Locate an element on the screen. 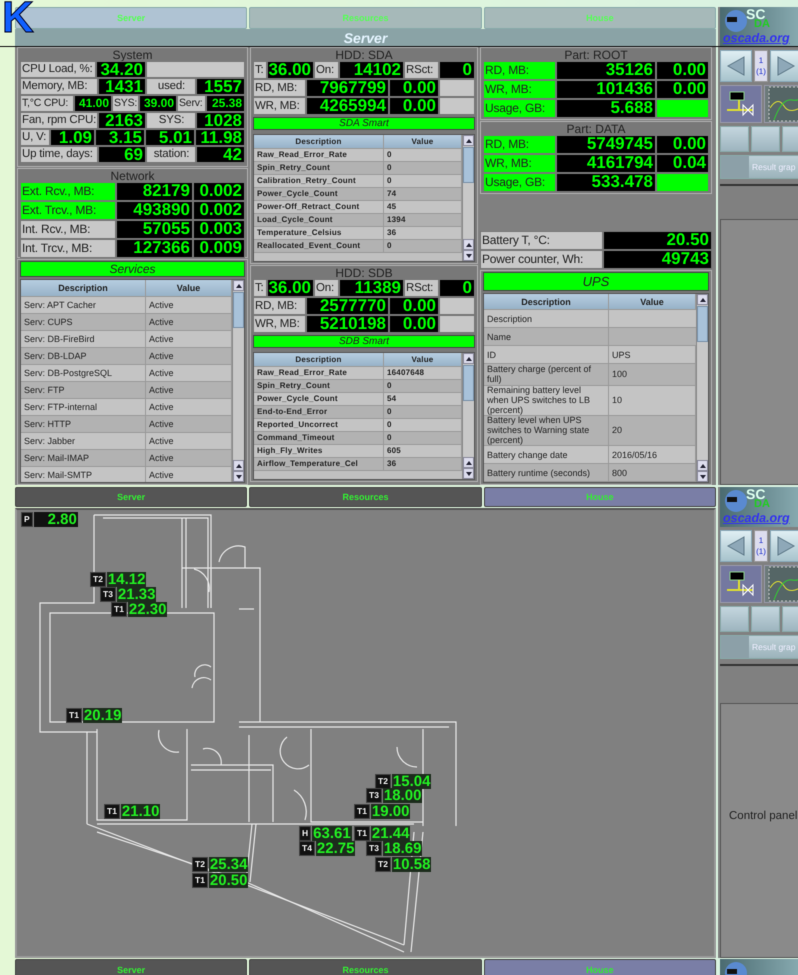 The height and width of the screenshot is (975, 798). section-header: SDA Smart is located at coordinates (364, 123).